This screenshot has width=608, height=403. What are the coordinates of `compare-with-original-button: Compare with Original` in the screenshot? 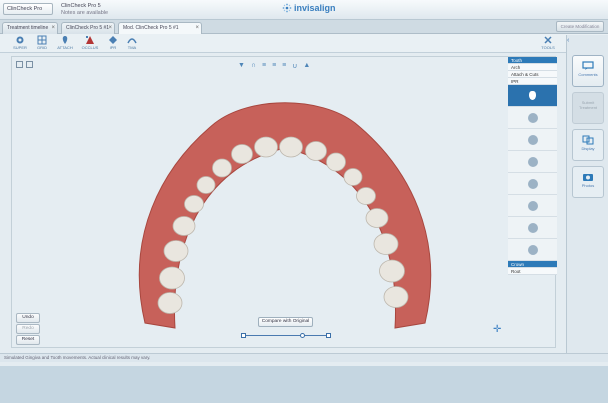 It's located at (285, 322).